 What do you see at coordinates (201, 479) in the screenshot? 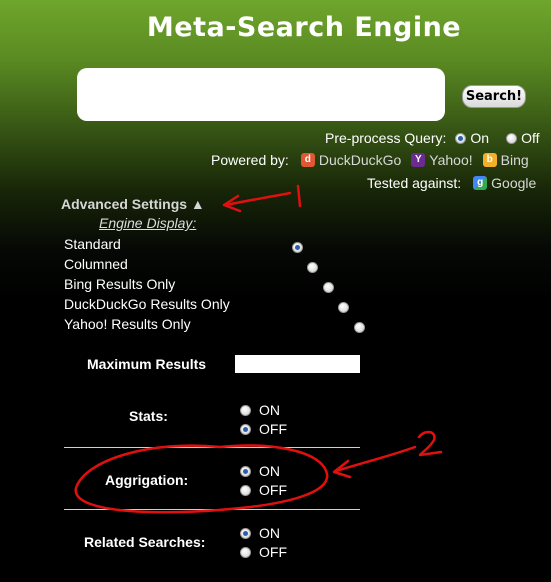
I see `annotation-loop` at bounding box center [201, 479].